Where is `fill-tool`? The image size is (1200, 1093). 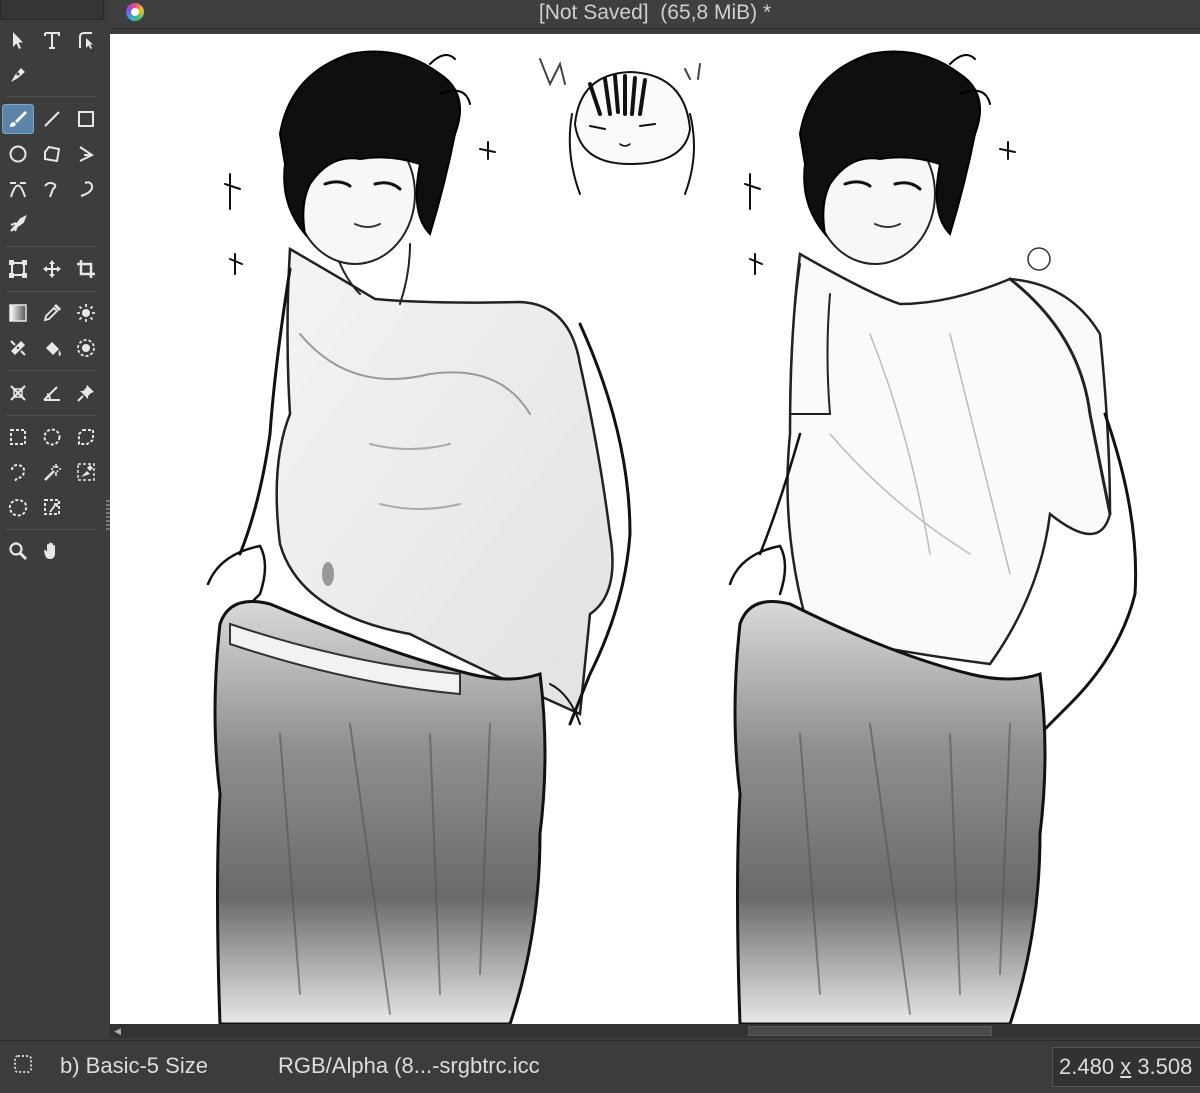
fill-tool is located at coordinates (52, 348).